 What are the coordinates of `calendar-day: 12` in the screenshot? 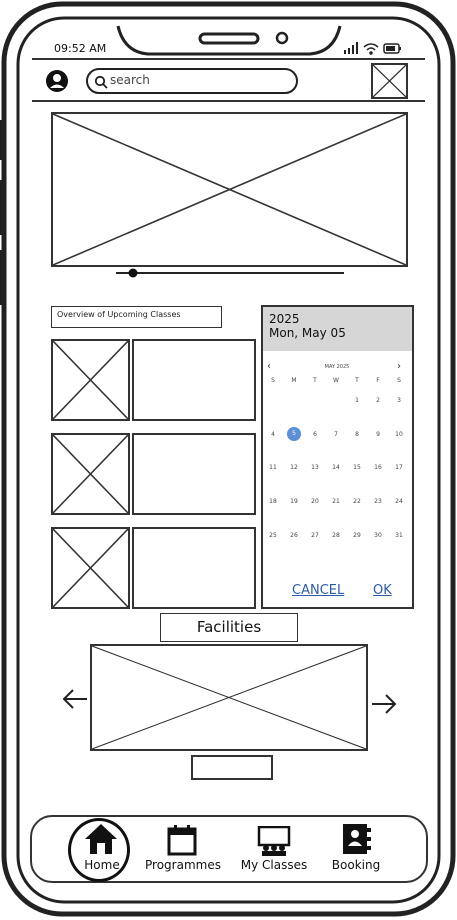 It's located at (294, 467).